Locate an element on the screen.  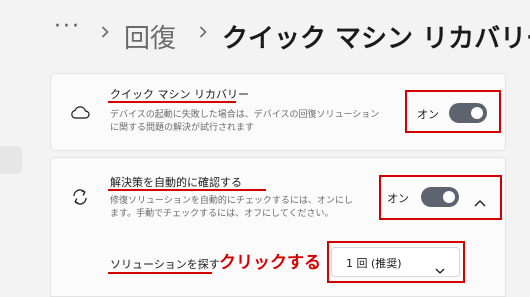
left-edge-tab is located at coordinates (11, 160).